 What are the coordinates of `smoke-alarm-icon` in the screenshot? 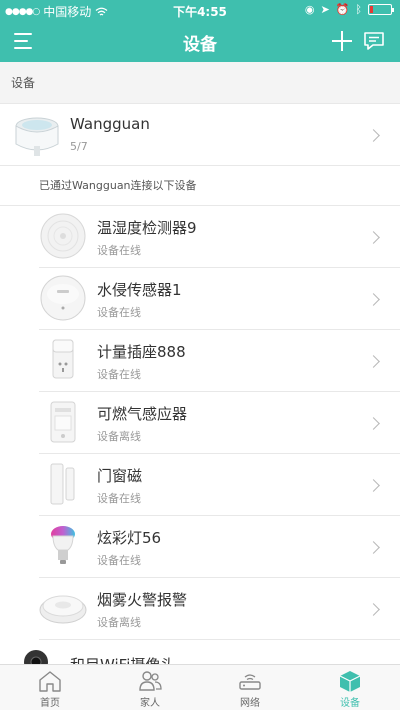 It's located at (63, 609).